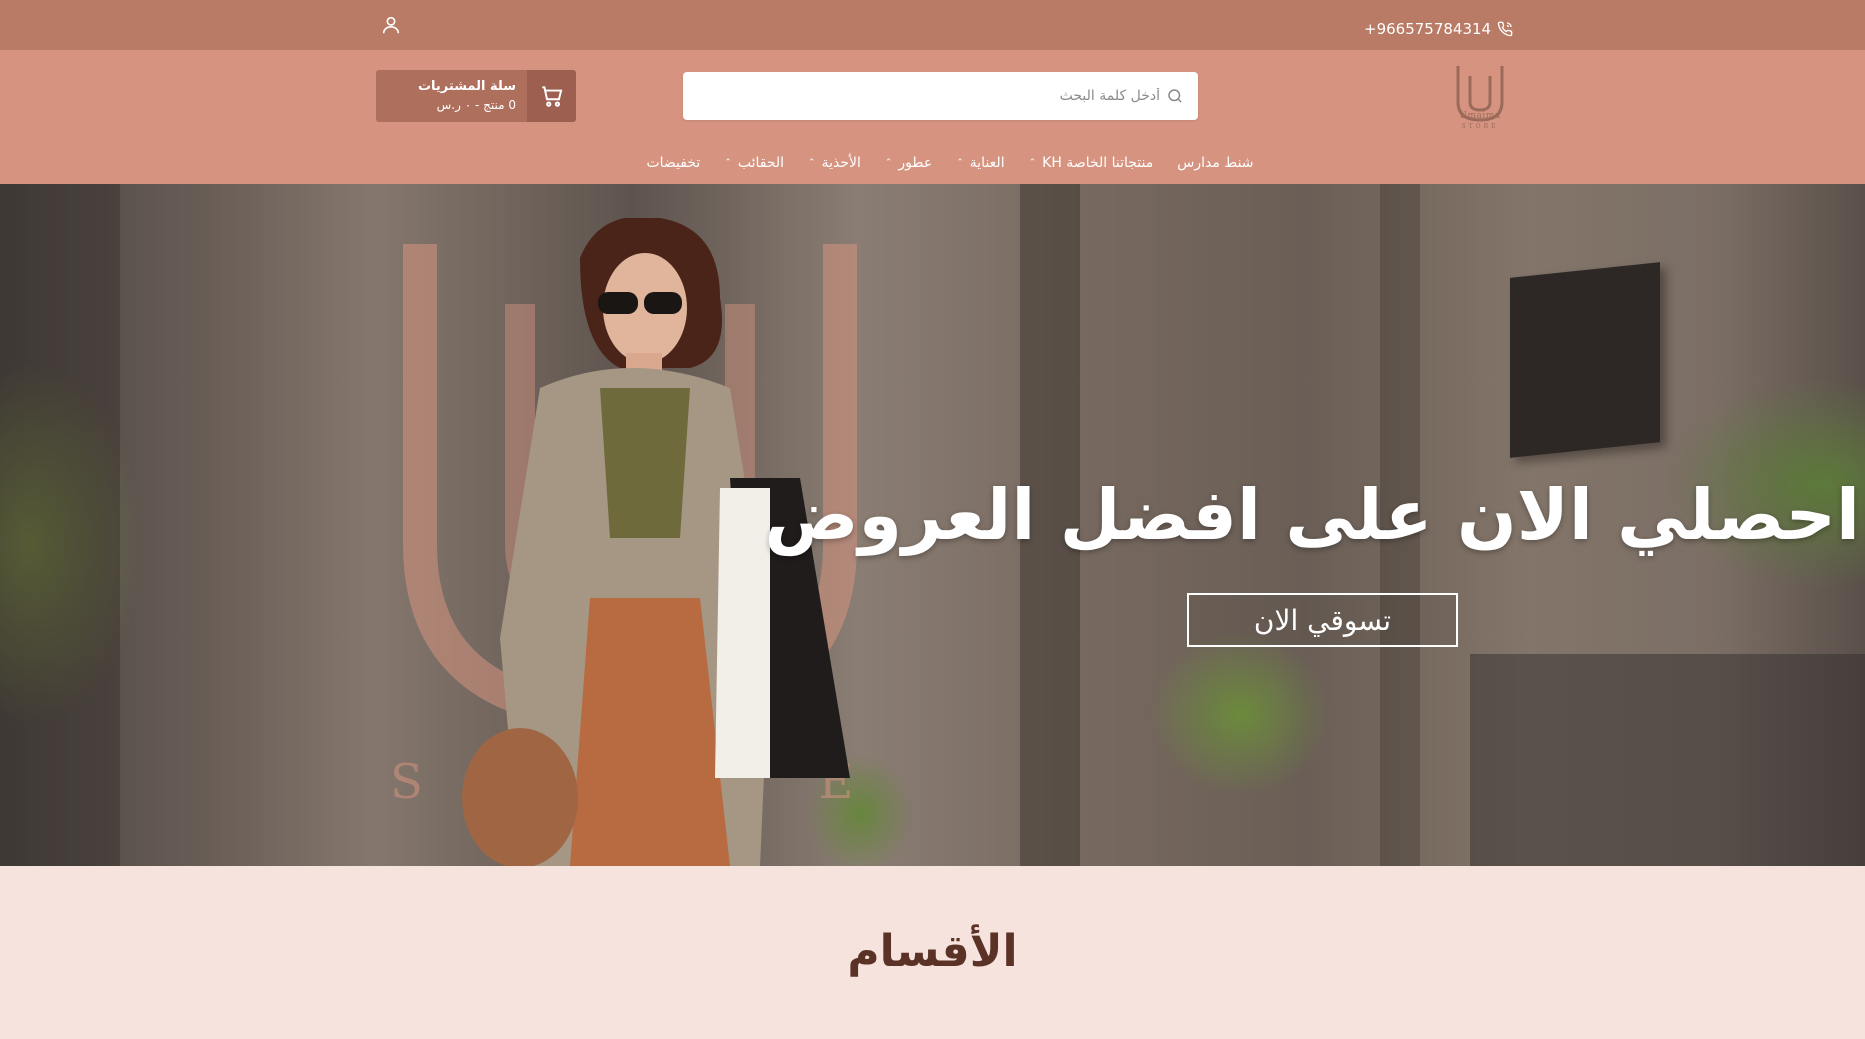  I want to click on nav-label: شنط مدارس, so click(1215, 163).